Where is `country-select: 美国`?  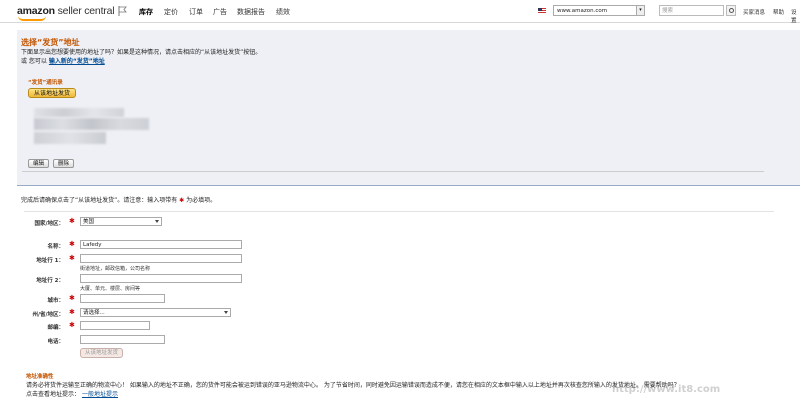 country-select: 美国 is located at coordinates (121, 221).